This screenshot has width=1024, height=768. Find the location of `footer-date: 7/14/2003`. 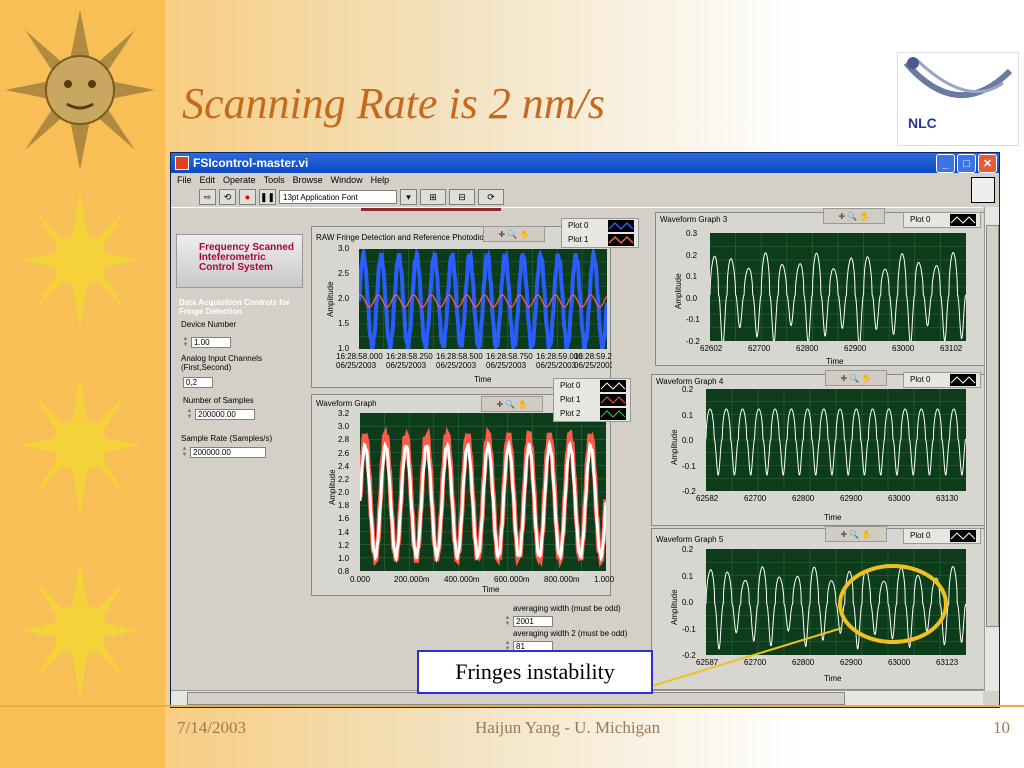

footer-date: 7/14/2003 is located at coordinates (211, 727).